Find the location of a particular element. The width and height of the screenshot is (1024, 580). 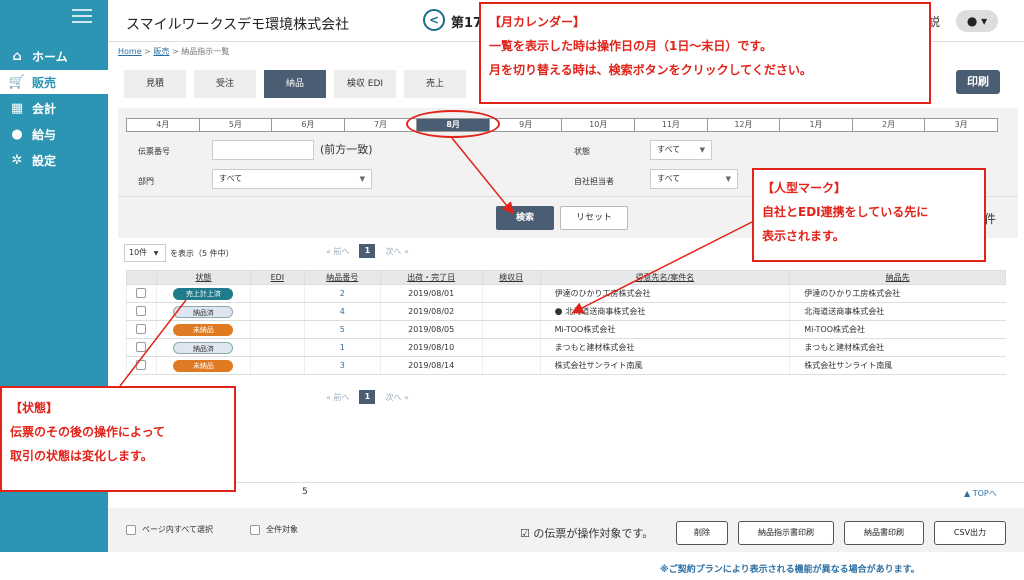

sidebar-item-settings: ✲ 設定 is located at coordinates (54, 160).